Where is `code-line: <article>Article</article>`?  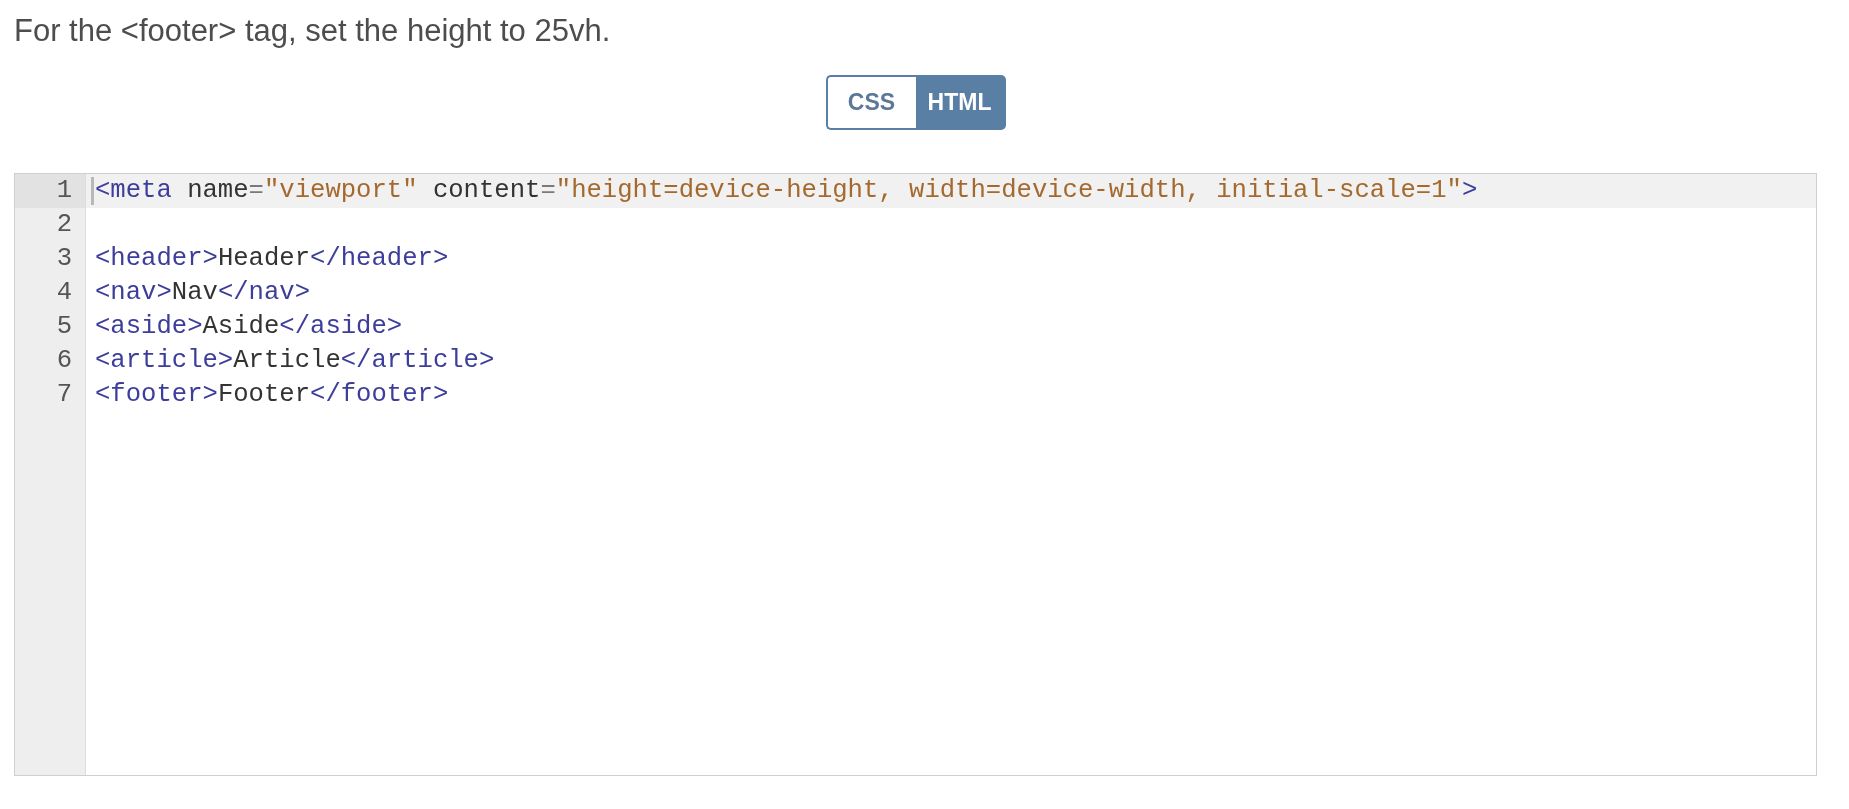
code-line: <article>Article</article> is located at coordinates (295, 361).